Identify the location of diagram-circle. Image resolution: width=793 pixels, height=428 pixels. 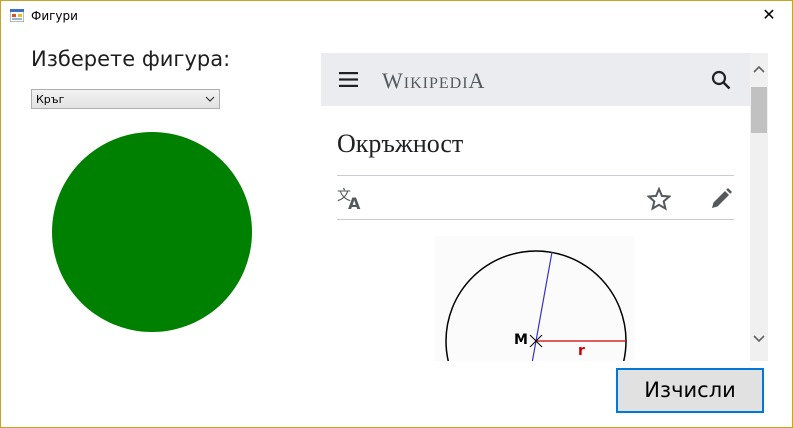
(536, 305).